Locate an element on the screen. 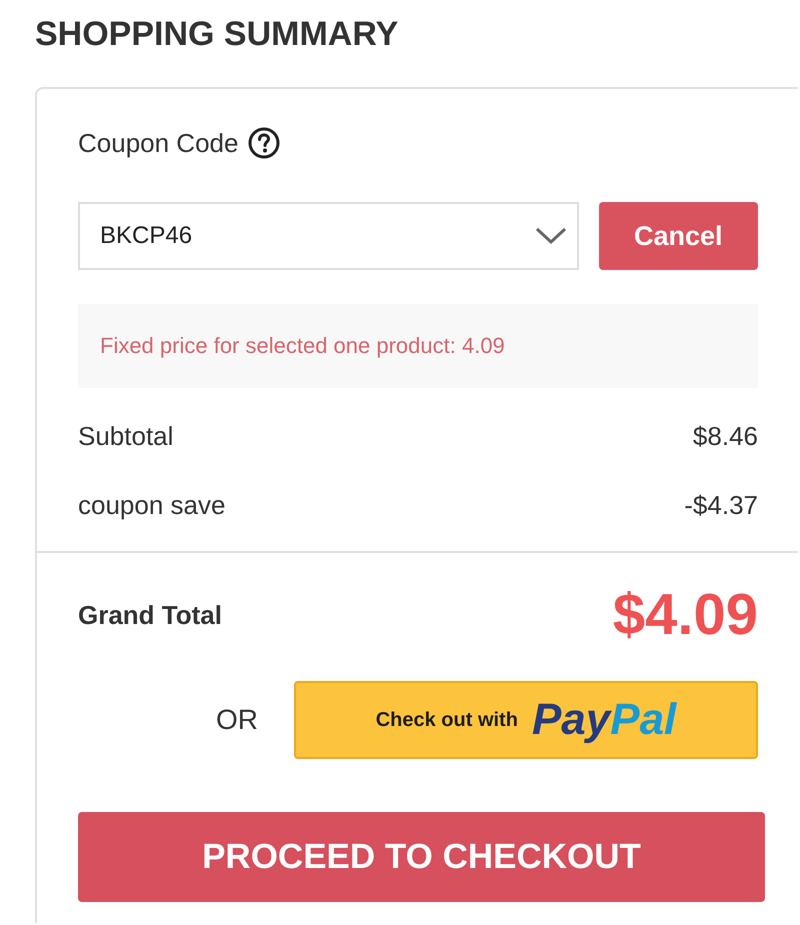 This screenshot has width=800, height=925. grand-total-amount: $4.09 is located at coordinates (685, 615).